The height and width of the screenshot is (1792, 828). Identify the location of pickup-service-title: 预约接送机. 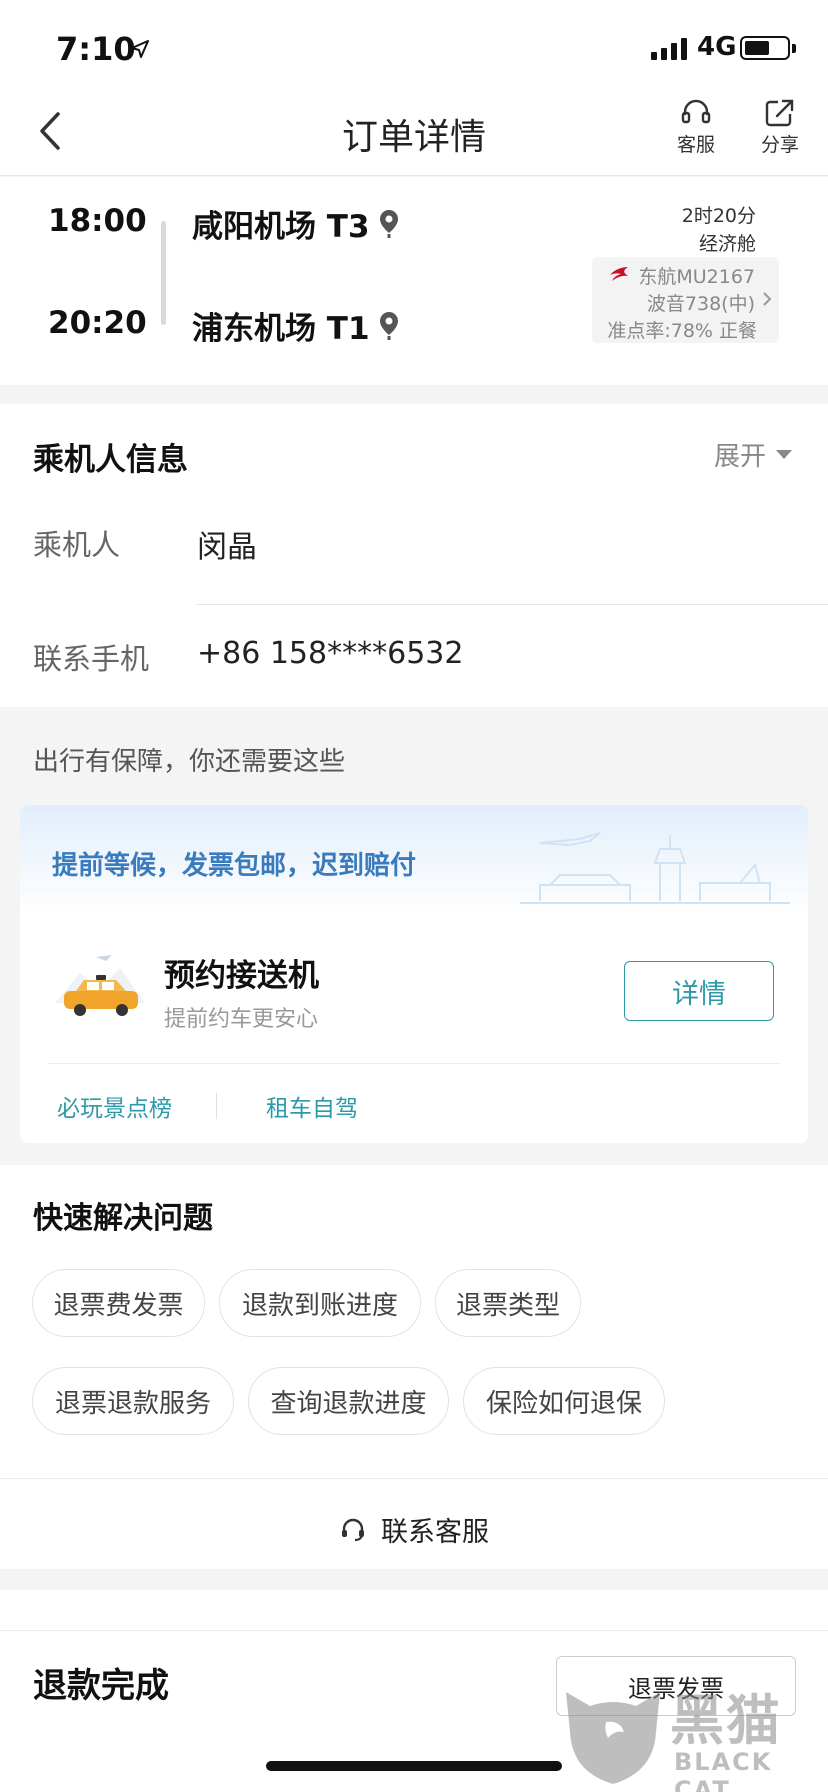
(241, 976).